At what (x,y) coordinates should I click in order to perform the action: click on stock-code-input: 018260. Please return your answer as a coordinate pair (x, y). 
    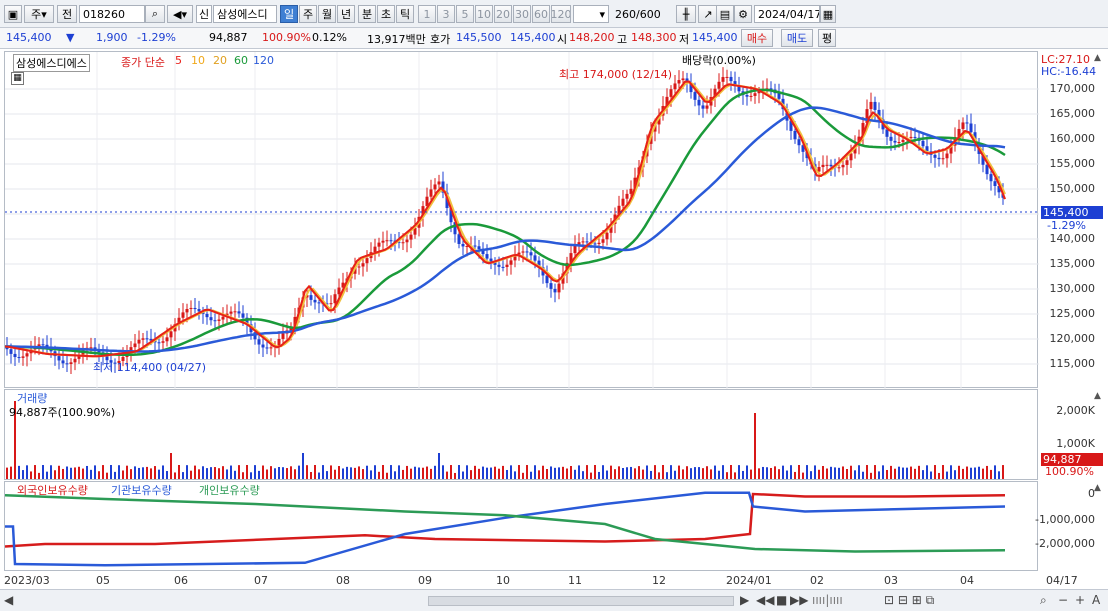
    Looking at the image, I should click on (112, 14).